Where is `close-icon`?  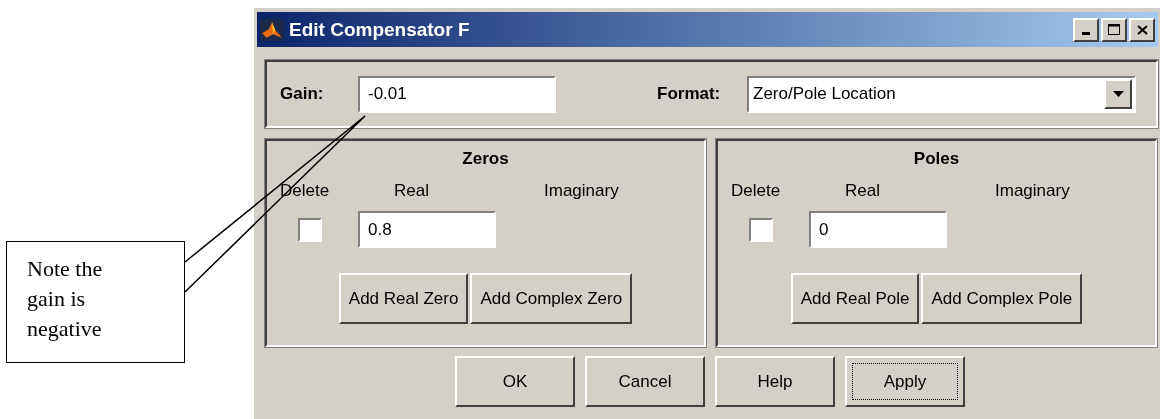 close-icon is located at coordinates (1142, 29).